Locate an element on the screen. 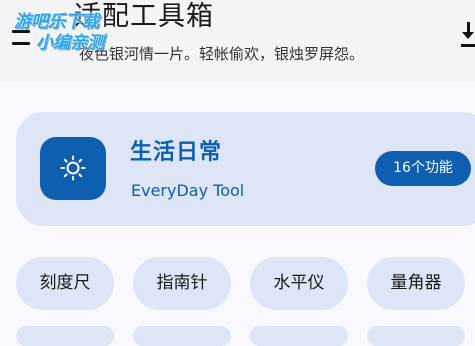 The width and height of the screenshot is (475, 346). tool-chip-level: 水平仪 is located at coordinates (299, 283).